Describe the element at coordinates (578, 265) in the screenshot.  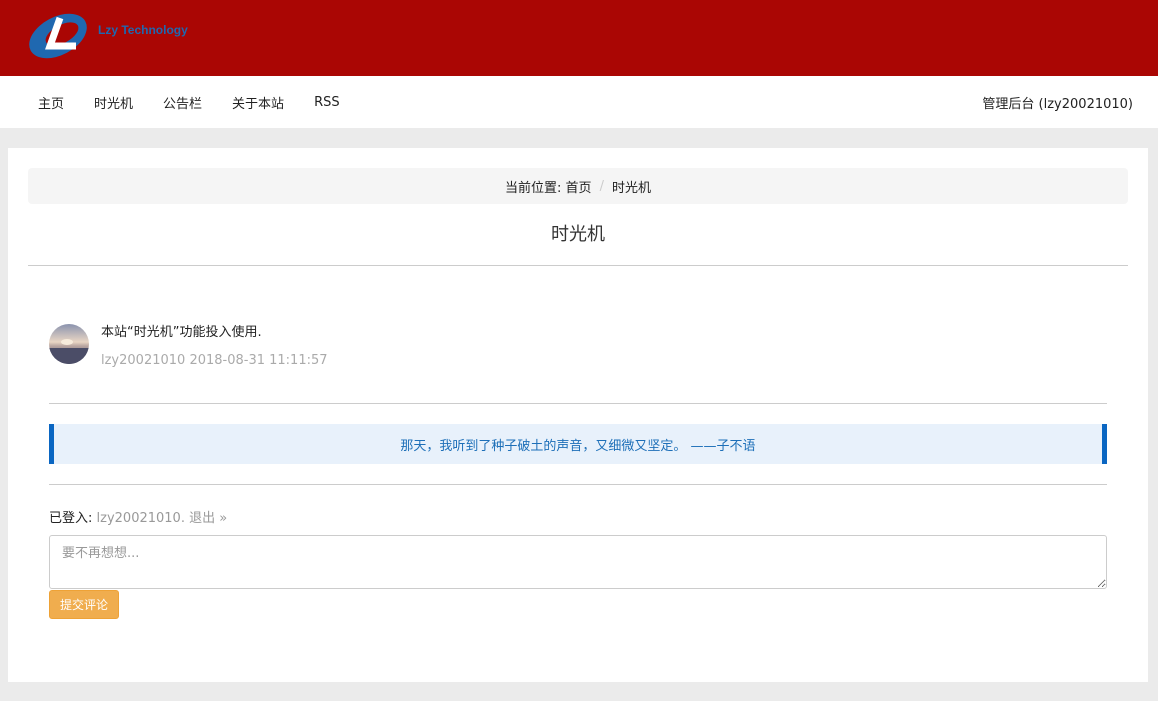
I see `title-divider` at that location.